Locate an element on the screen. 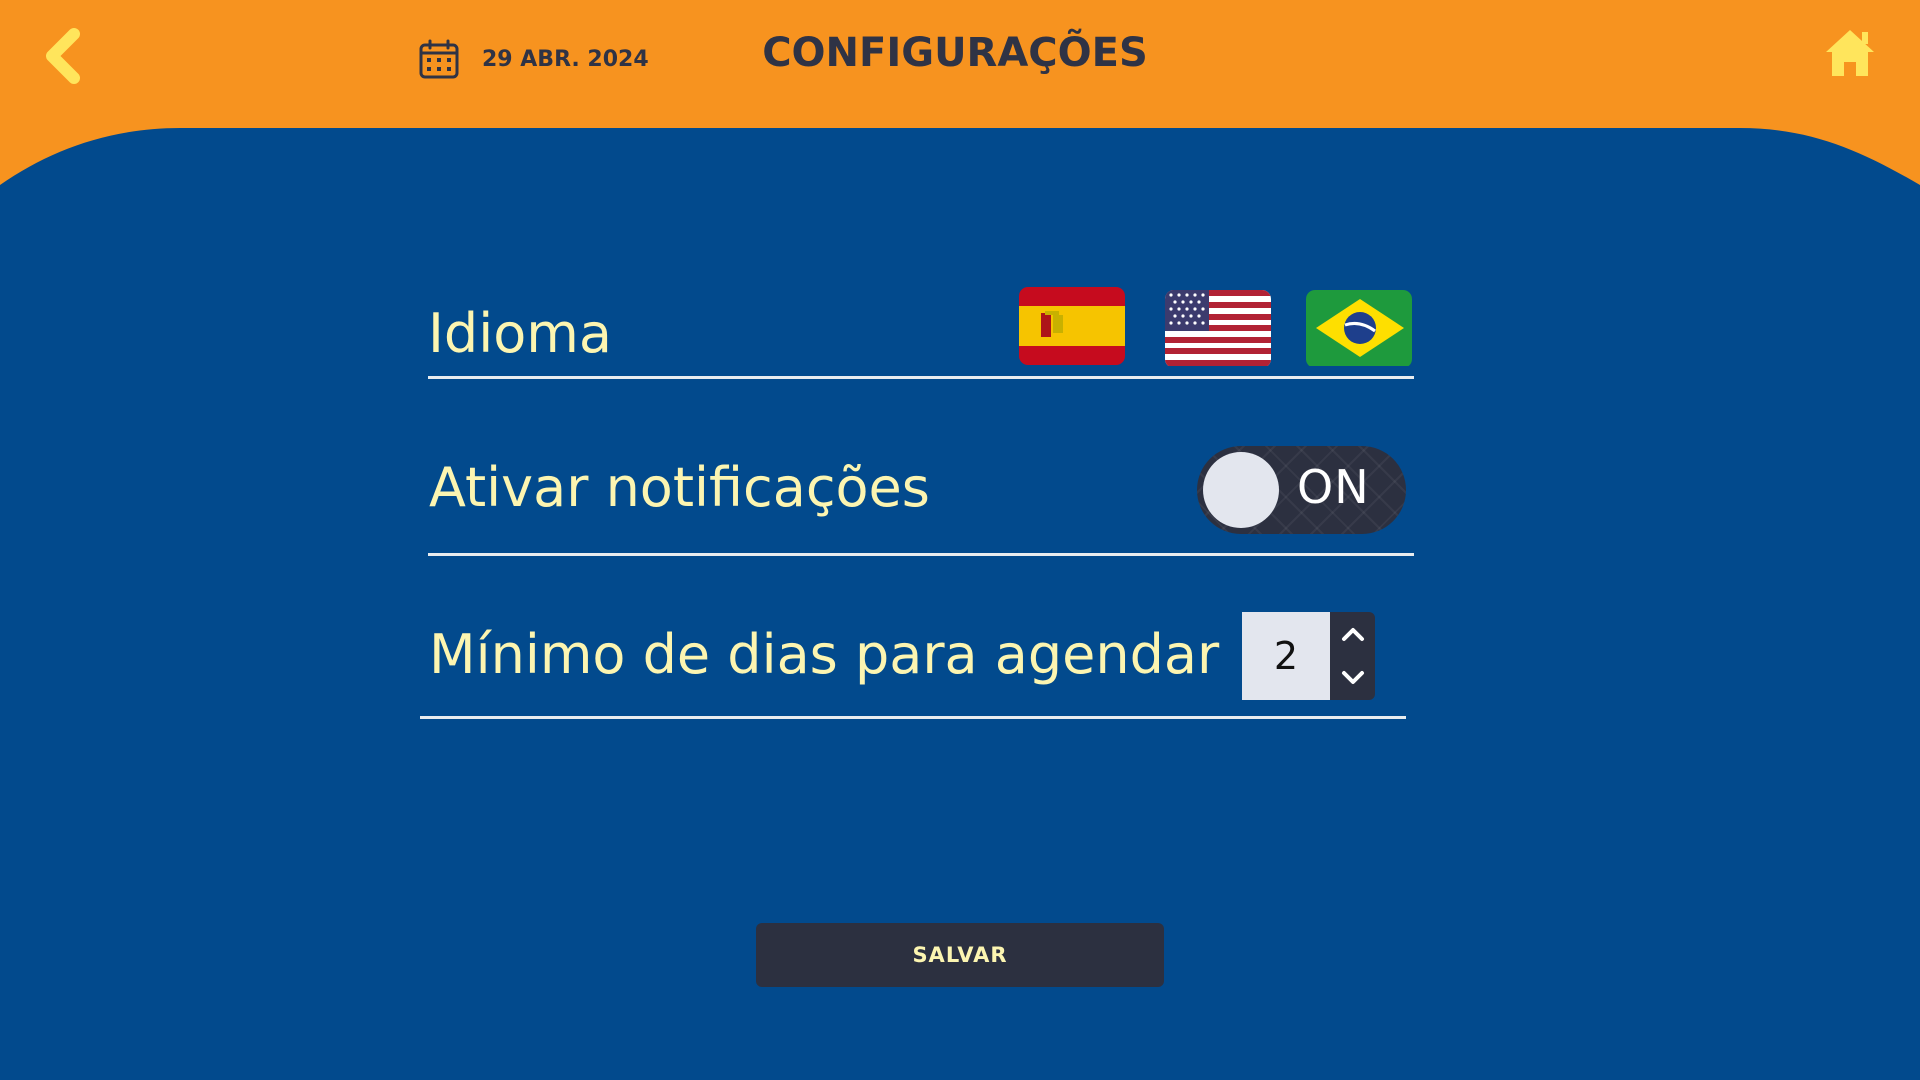  language-label: Idioma is located at coordinates (520, 333).